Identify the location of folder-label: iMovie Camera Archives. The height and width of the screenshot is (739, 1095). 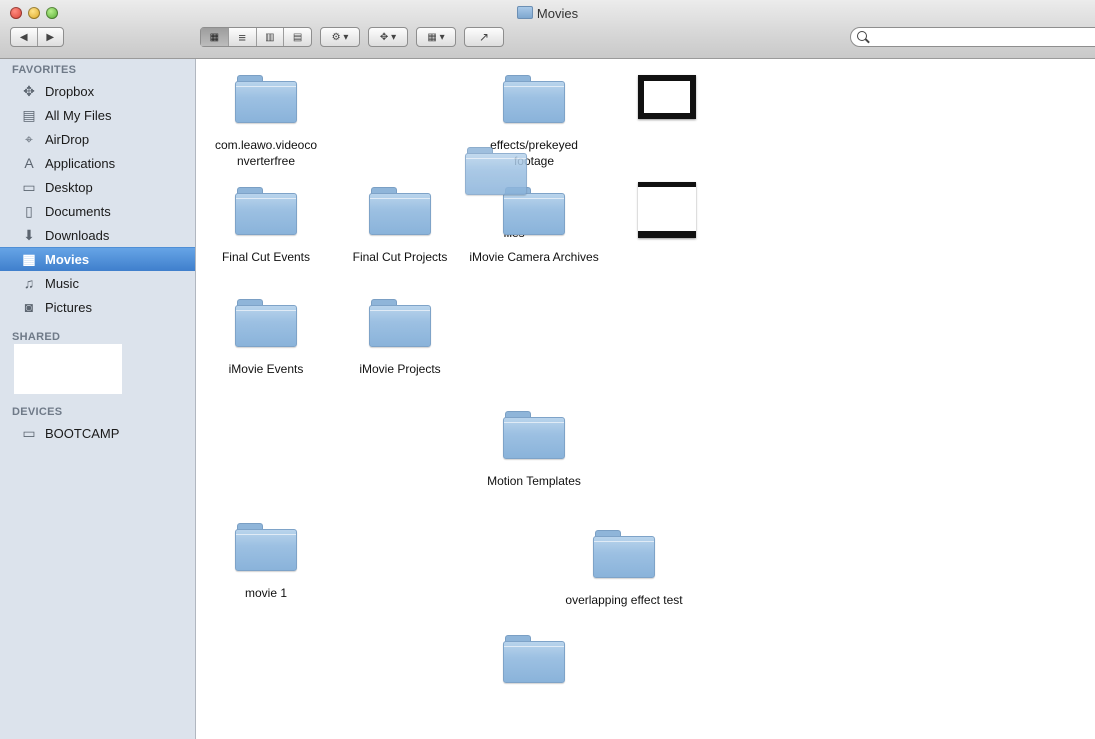
(534, 257).